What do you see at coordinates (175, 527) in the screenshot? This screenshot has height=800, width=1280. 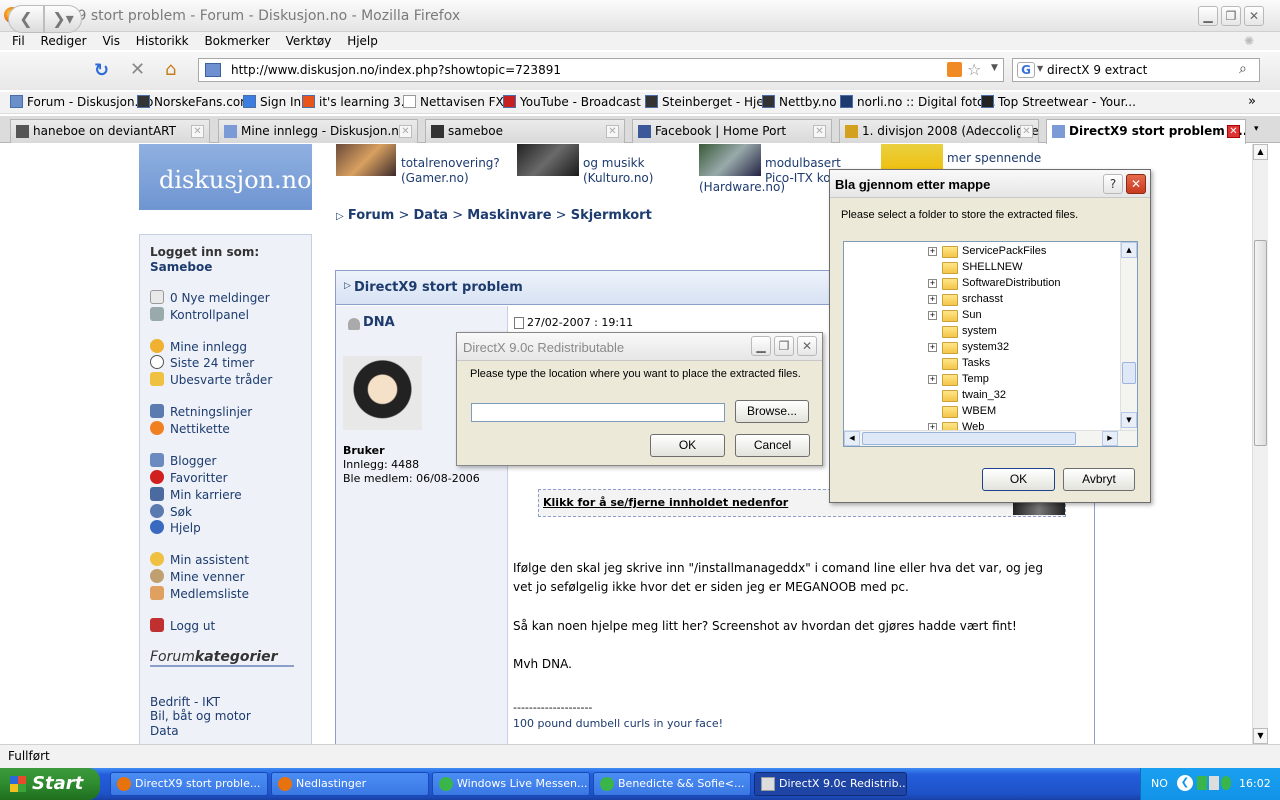 I see `sidebar-item-help: Hjelp` at bounding box center [175, 527].